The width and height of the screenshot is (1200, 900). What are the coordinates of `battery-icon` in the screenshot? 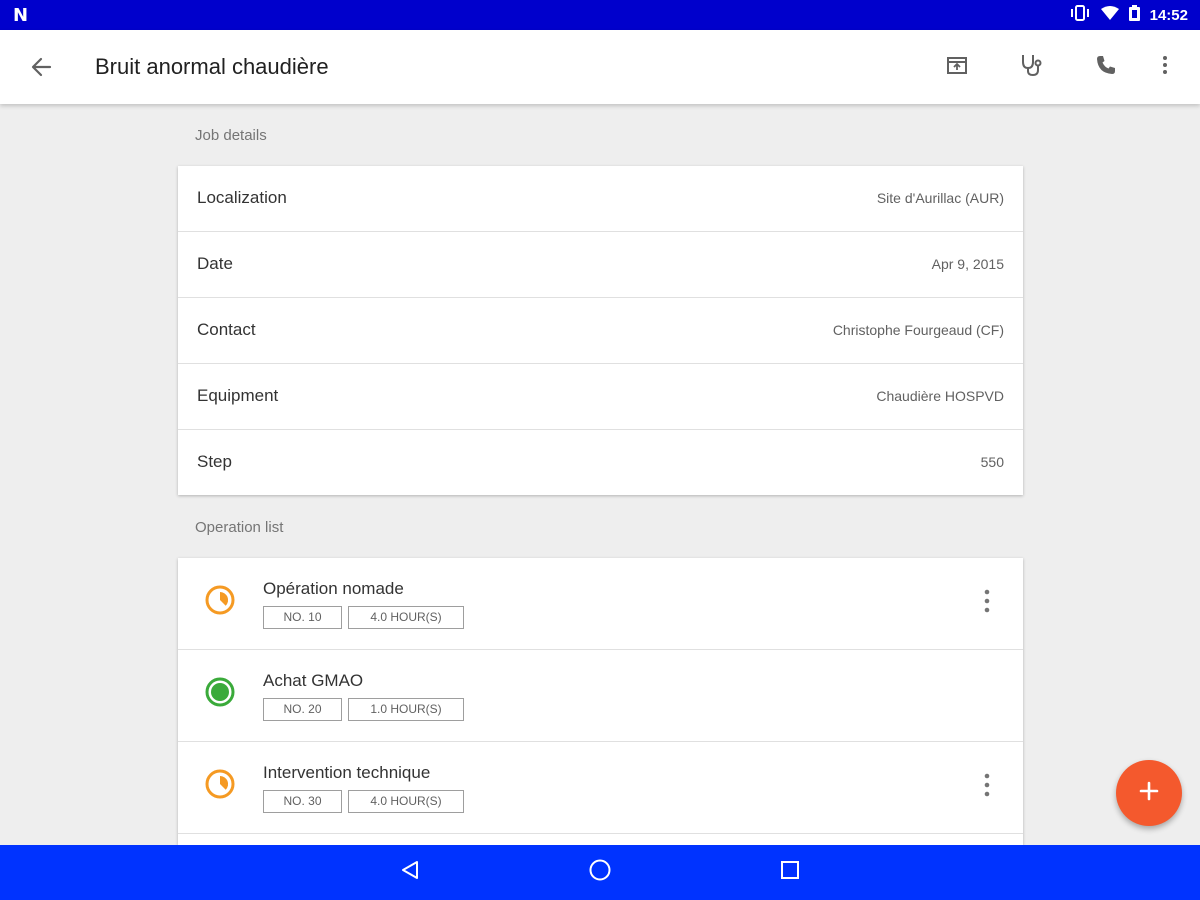 It's located at (1134, 15).